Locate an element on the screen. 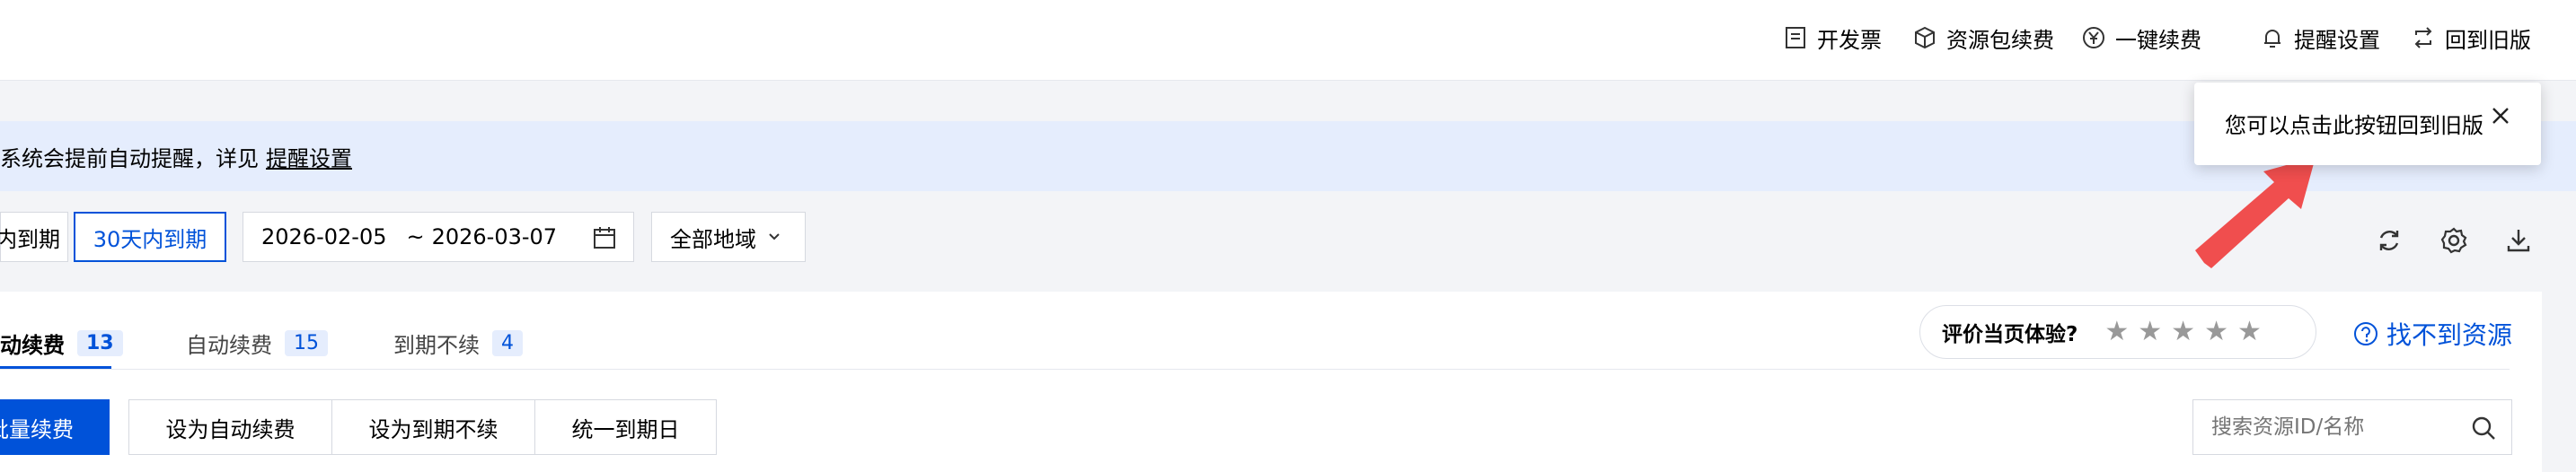  filter-chip-expiring: 内到期 is located at coordinates (34, 237).